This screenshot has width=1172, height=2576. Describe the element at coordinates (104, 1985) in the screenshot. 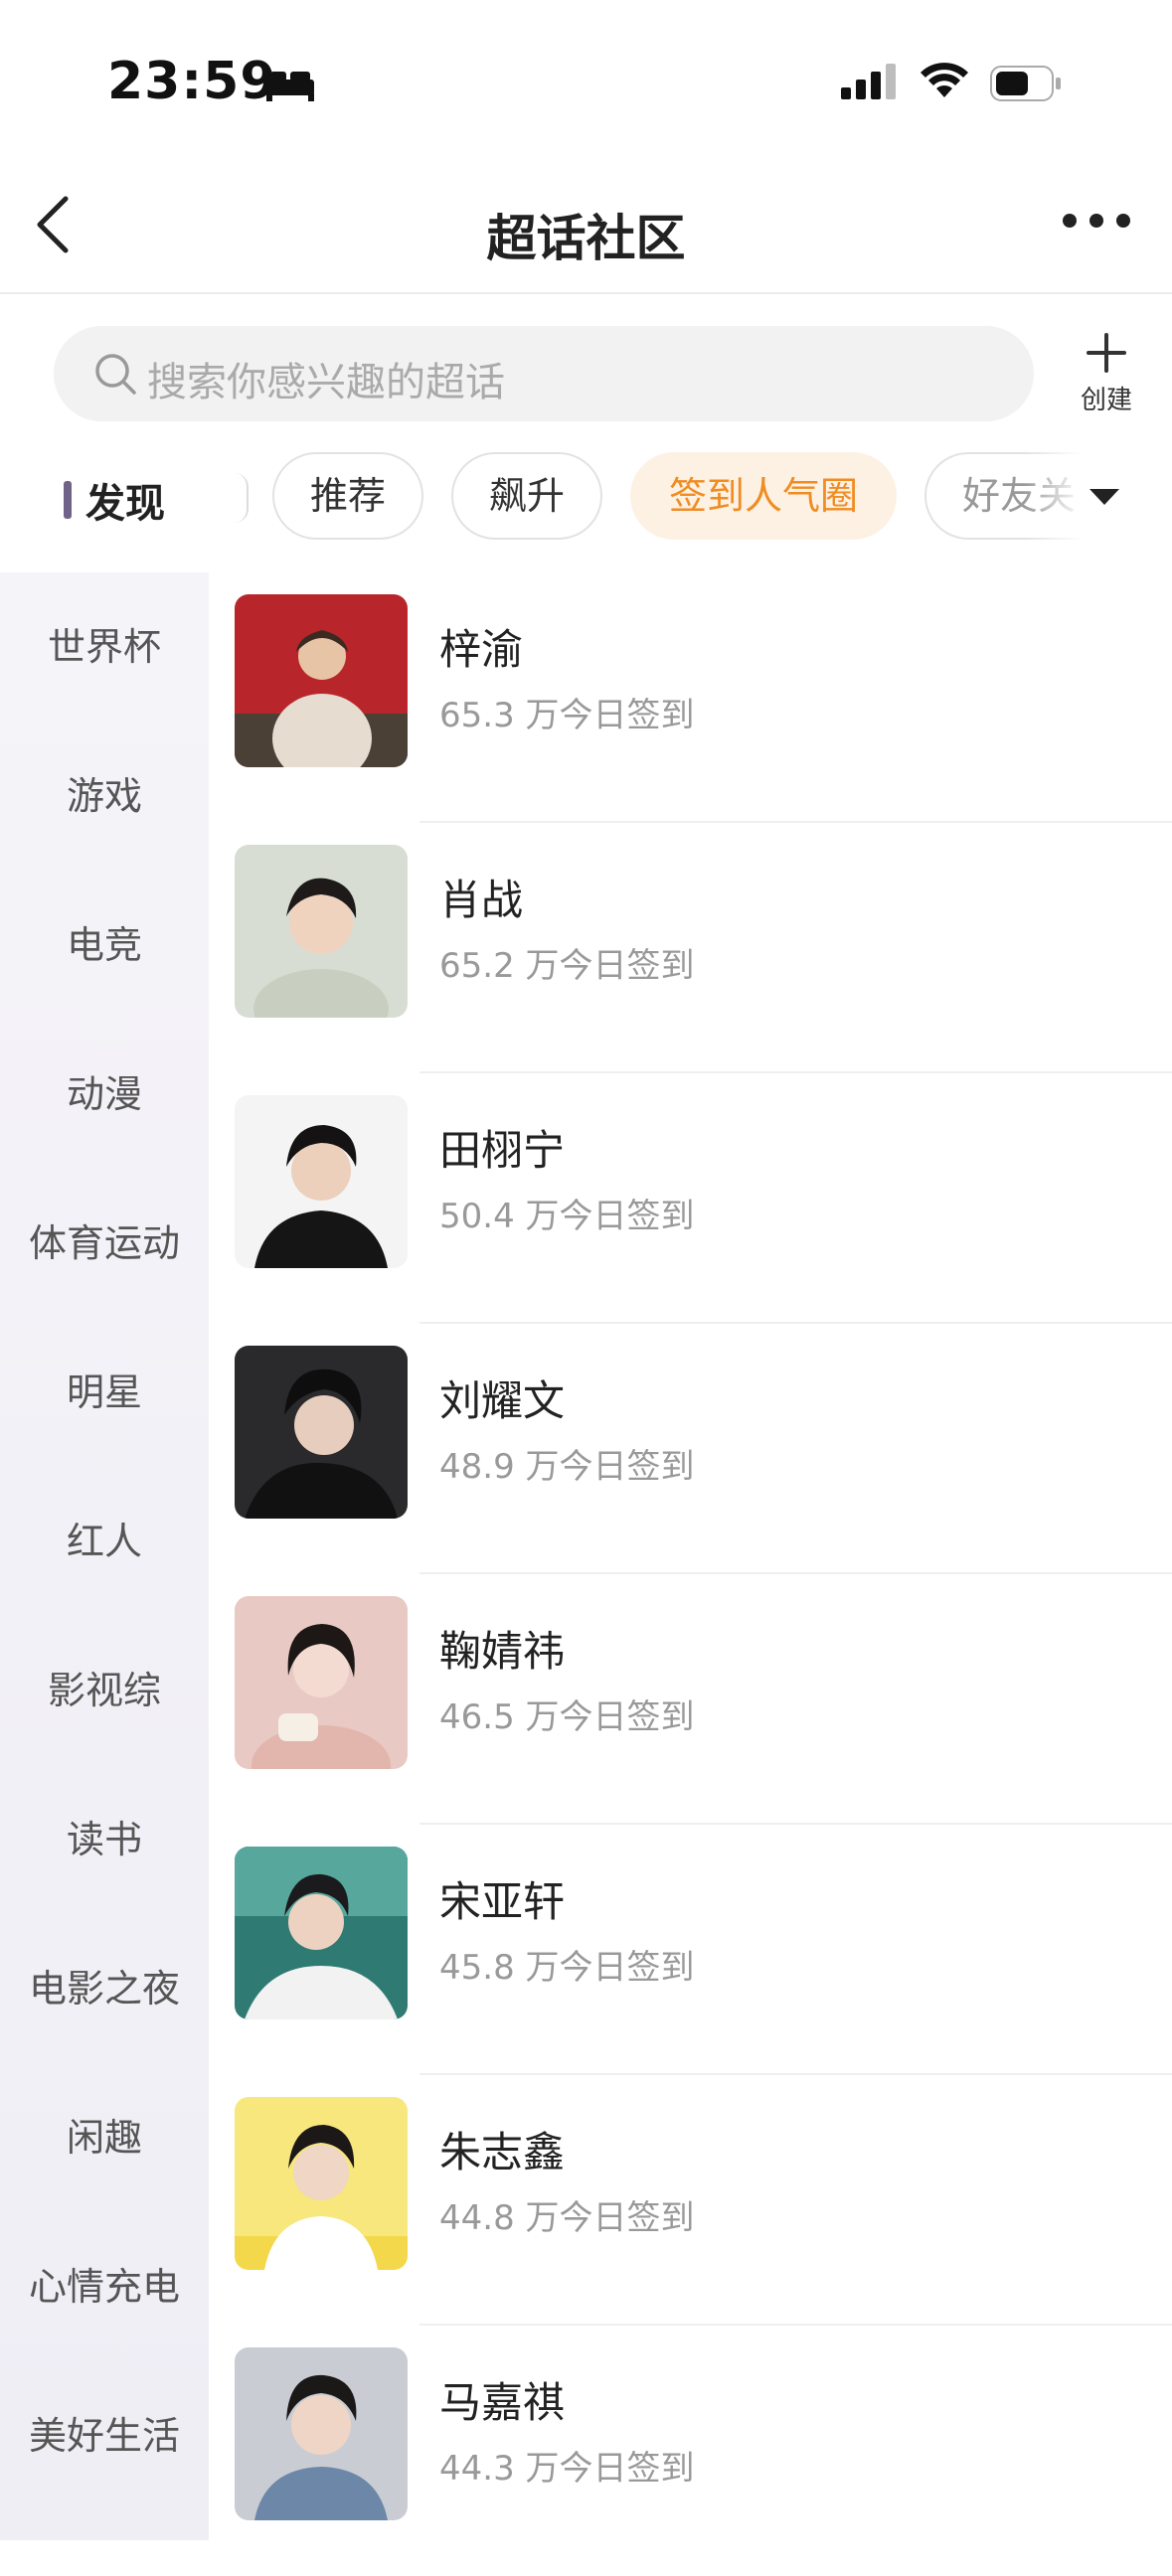

I see `sidebar-item: 电影之夜` at that location.